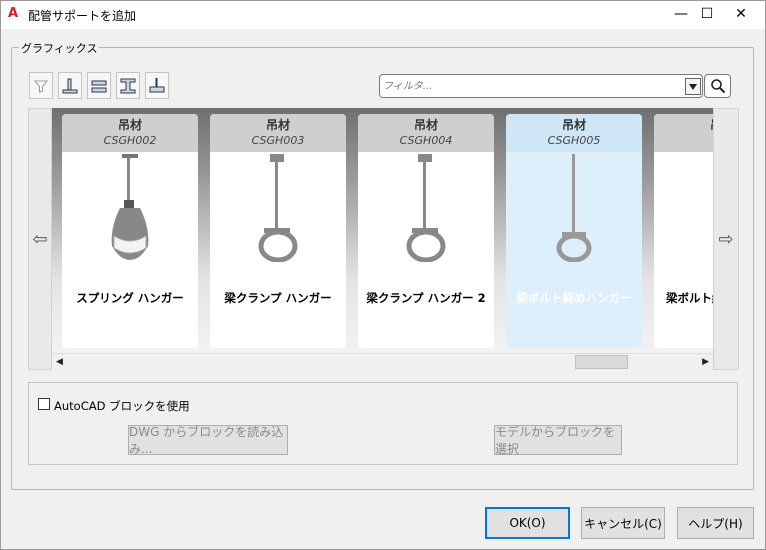 The height and width of the screenshot is (550, 766). I want to click on close-button: ✕, so click(741, 14).